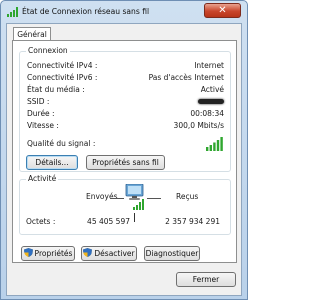 This screenshot has width=320, height=300. What do you see at coordinates (211, 101) in the screenshot?
I see `ssid-redacted-value` at bounding box center [211, 101].